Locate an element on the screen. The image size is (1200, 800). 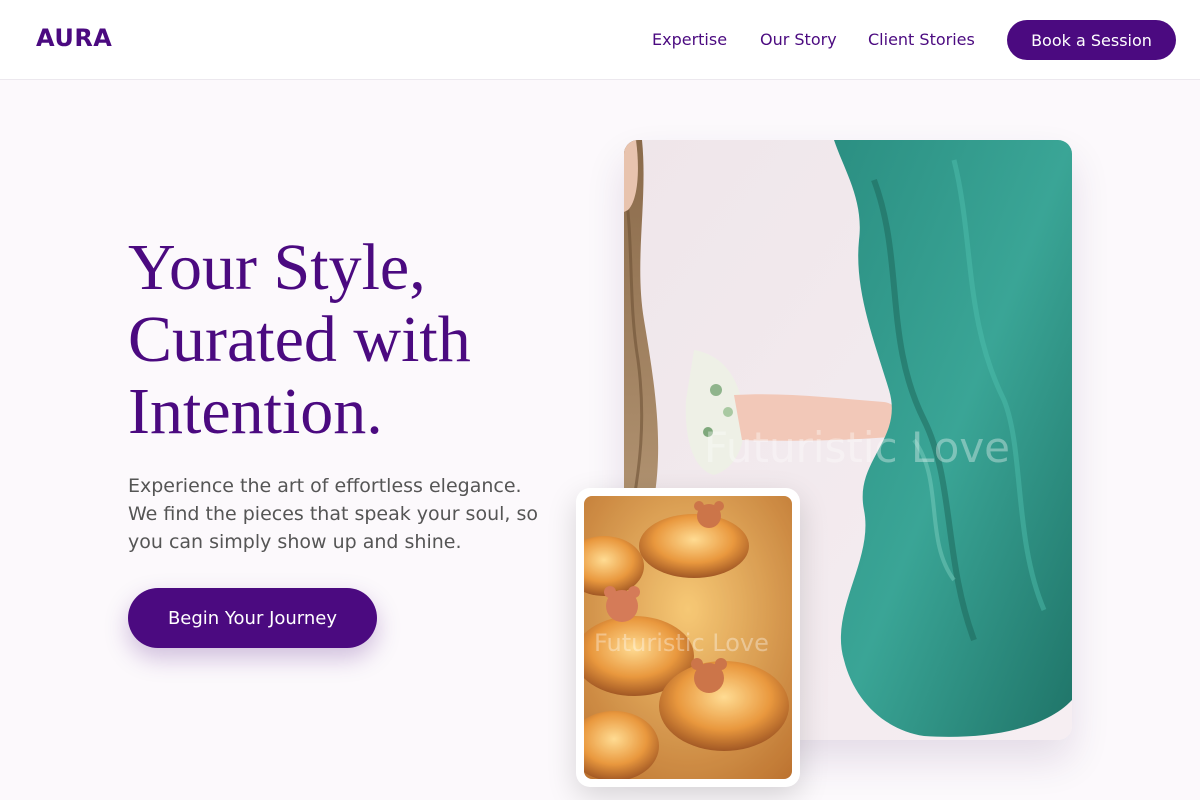
hero-title-line: Your Style, is located at coordinates (277, 267).